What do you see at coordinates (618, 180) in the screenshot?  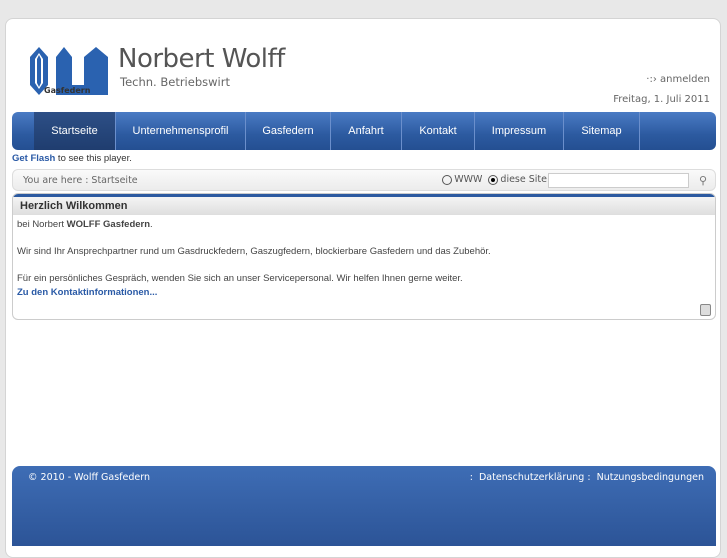 I see `search-input` at bounding box center [618, 180].